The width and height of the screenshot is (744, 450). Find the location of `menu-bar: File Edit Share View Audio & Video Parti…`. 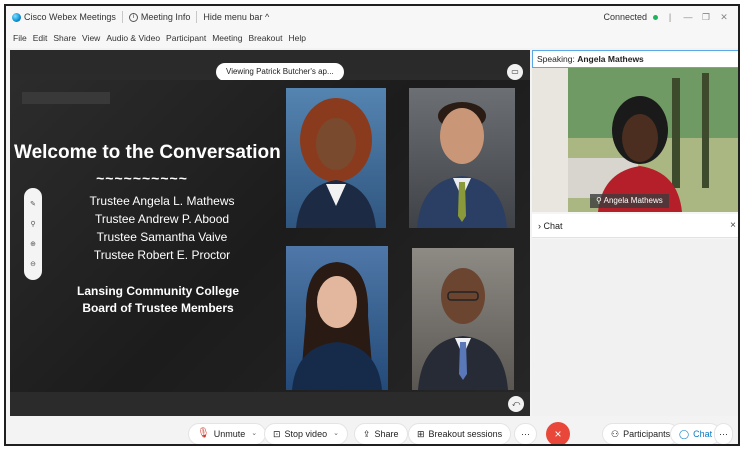

menu-bar: File Edit Share View Audio & Video Parti… is located at coordinates (372, 38).